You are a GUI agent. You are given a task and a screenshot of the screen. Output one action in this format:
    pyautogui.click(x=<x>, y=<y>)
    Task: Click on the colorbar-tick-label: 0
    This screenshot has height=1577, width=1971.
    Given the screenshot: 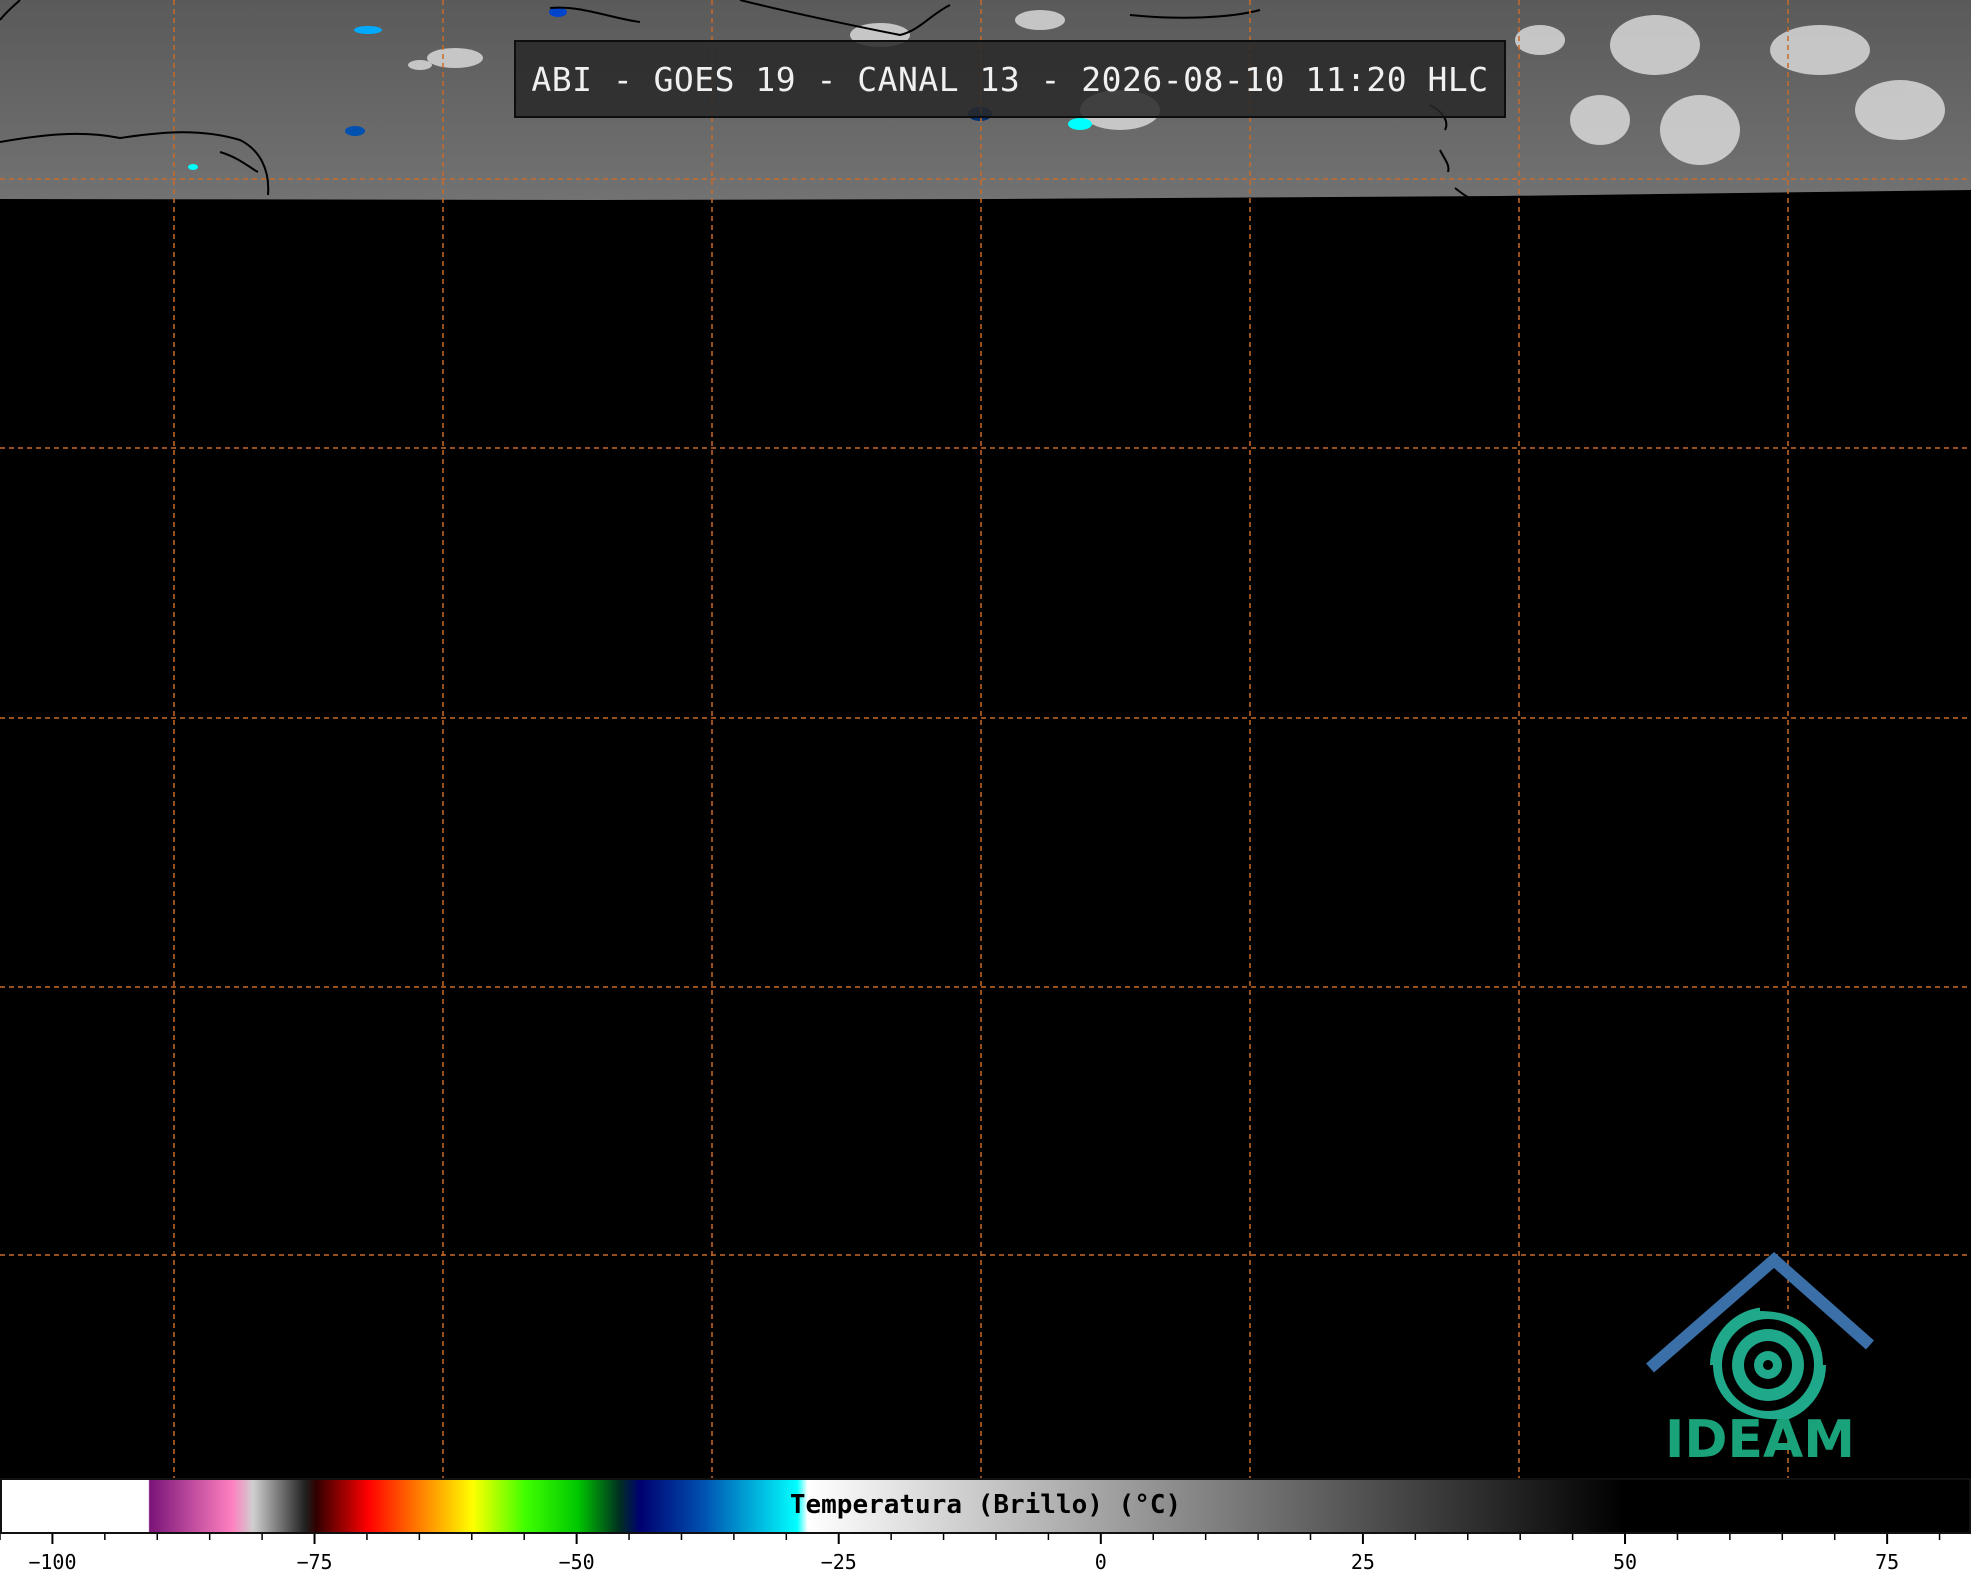 What is the action you would take?
    pyautogui.click(x=1100, y=1562)
    